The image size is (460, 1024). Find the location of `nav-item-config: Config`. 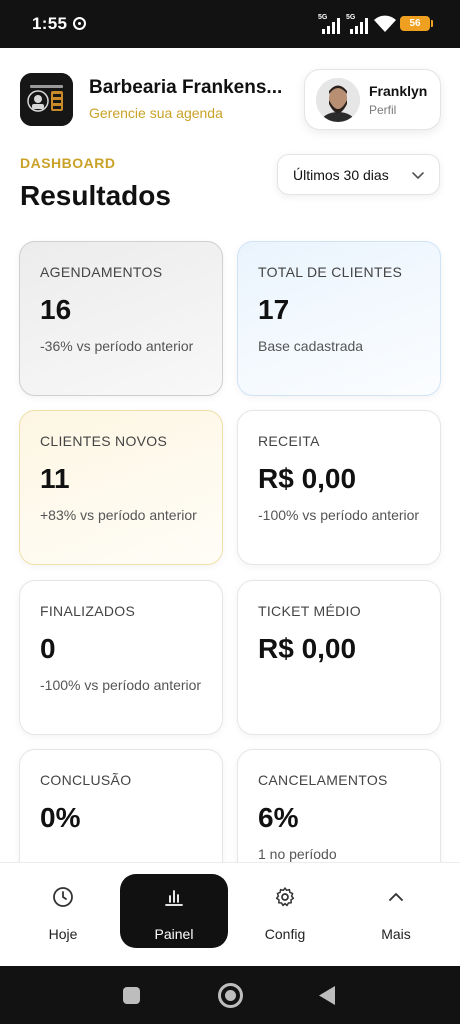

nav-item-config: Config is located at coordinates (285, 911).